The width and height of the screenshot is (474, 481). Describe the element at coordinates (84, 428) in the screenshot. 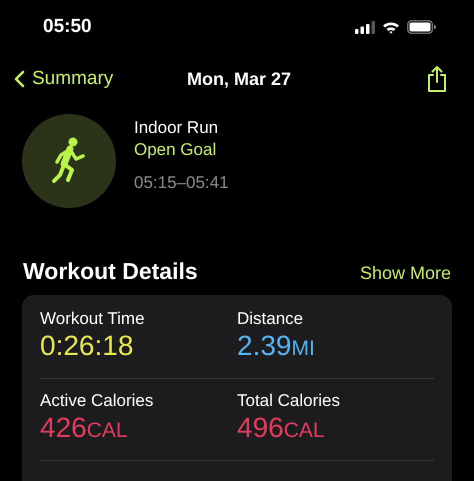

I see `metric-value: 426CAL` at that location.